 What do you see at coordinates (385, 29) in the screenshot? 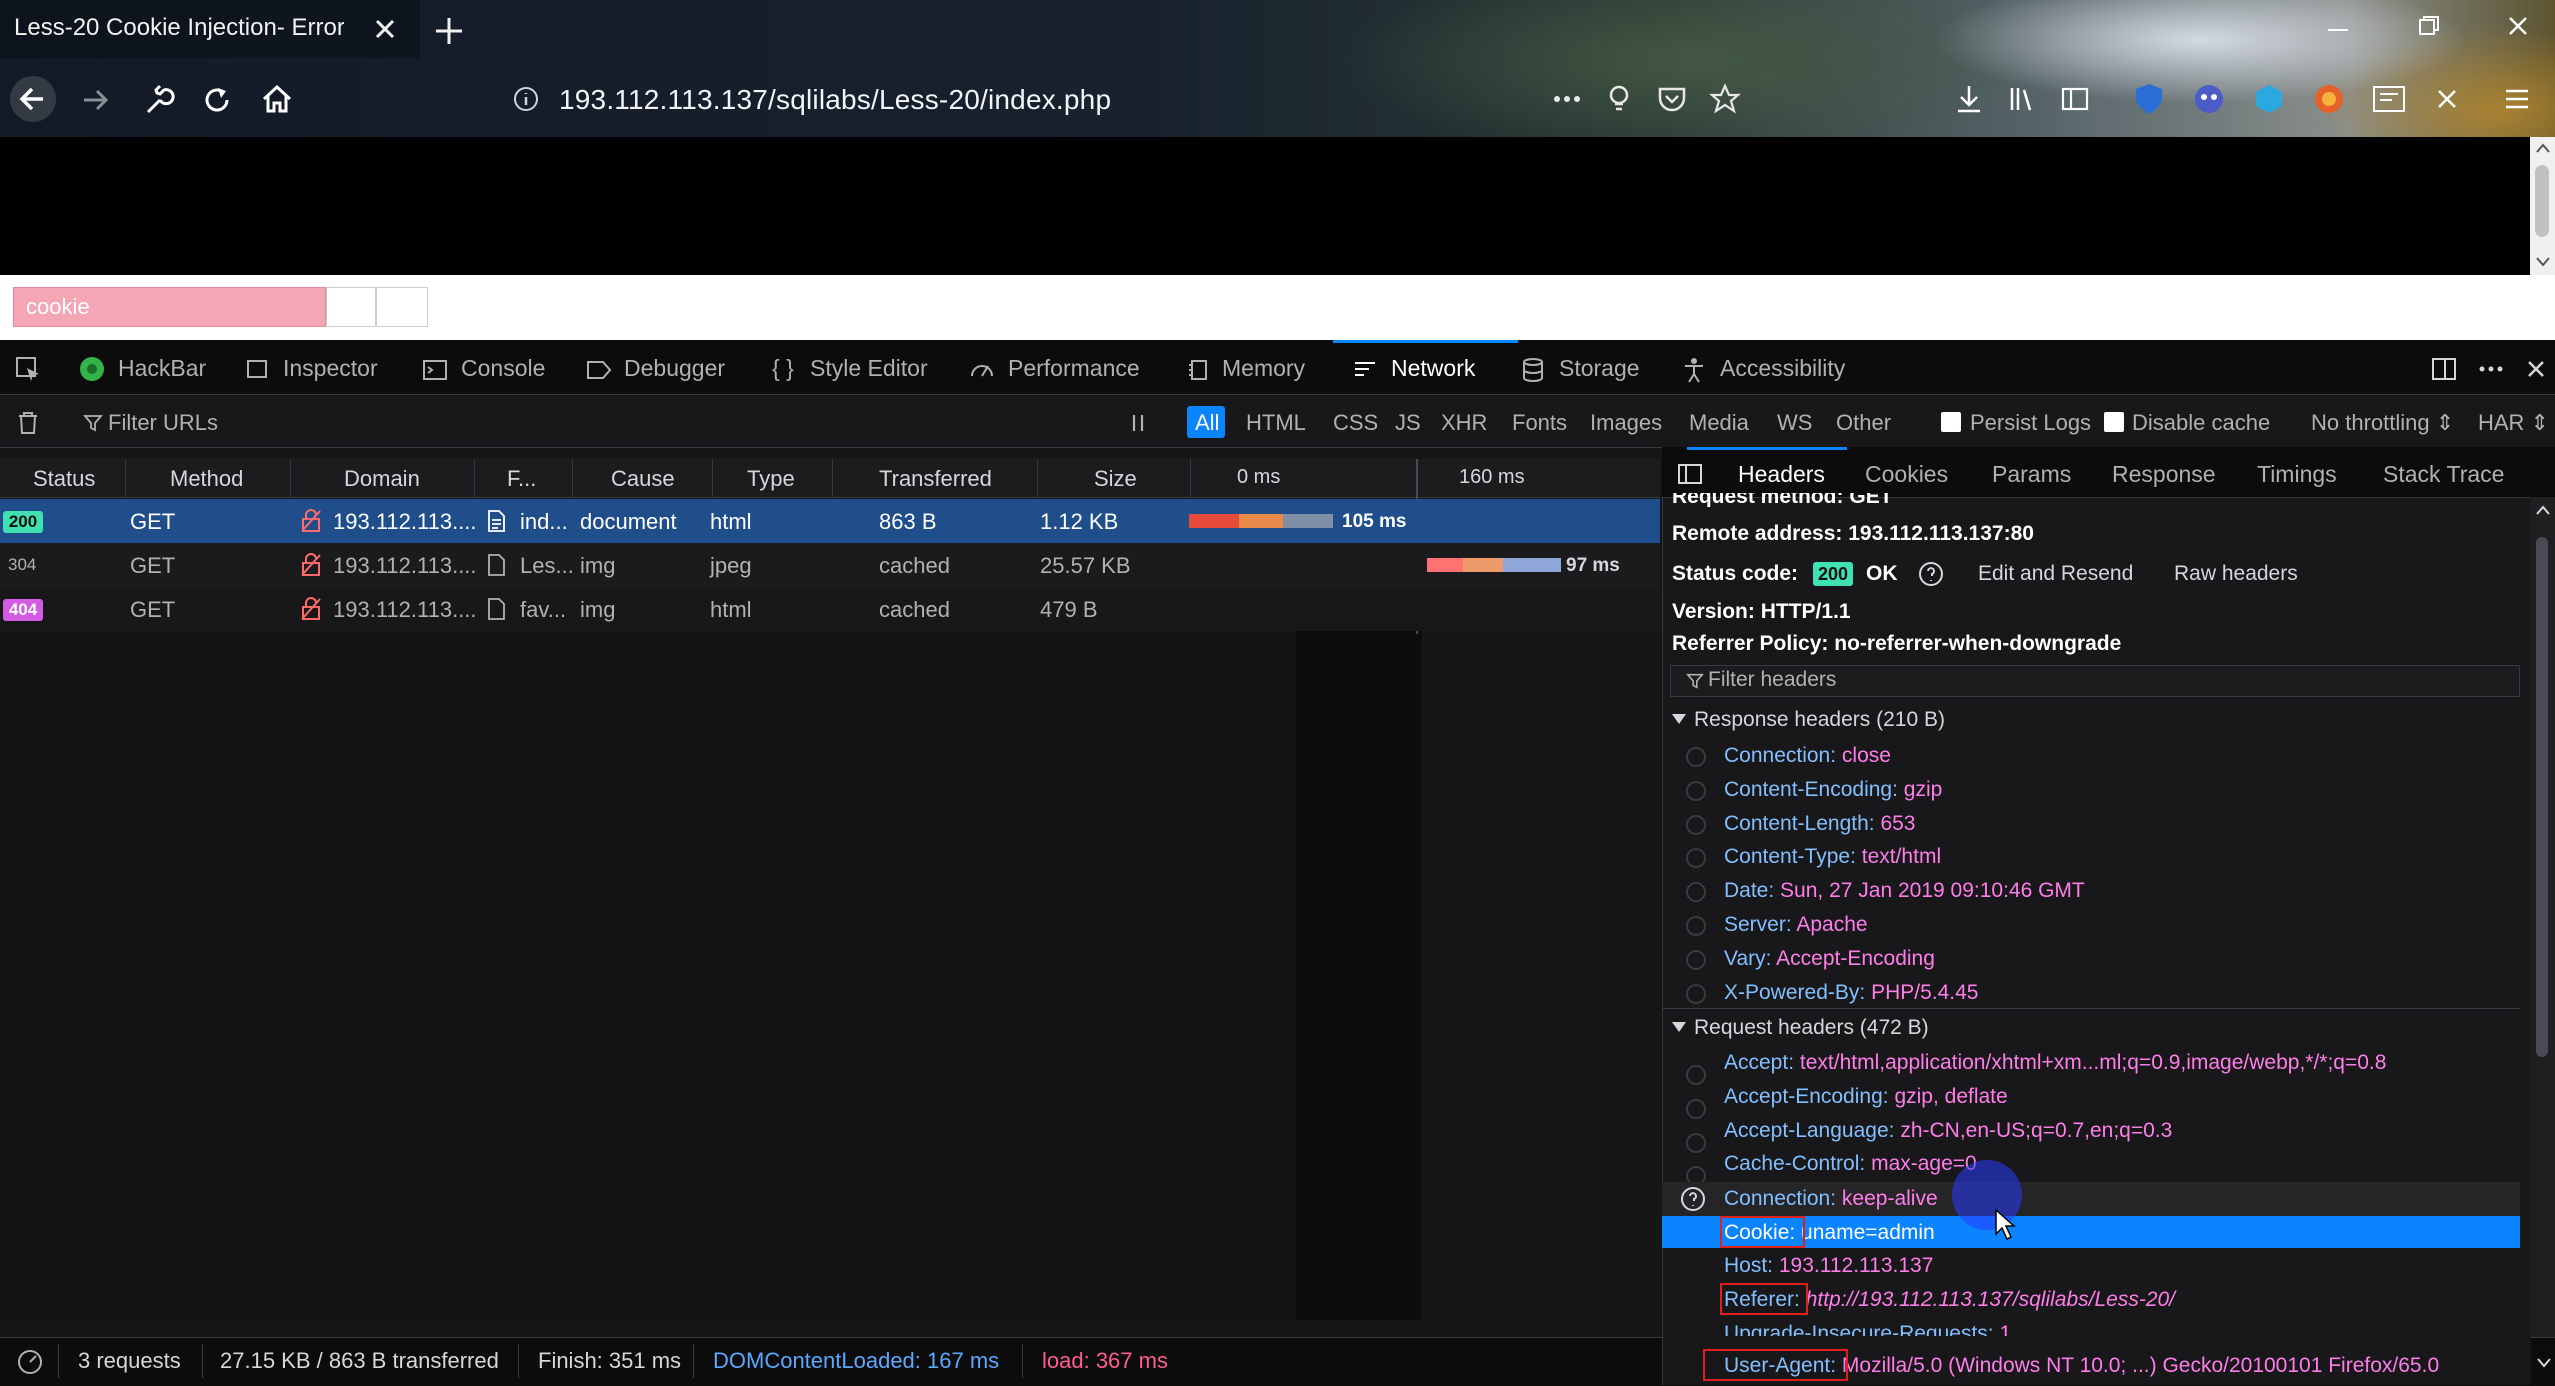
I see `close-tab-icon` at bounding box center [385, 29].